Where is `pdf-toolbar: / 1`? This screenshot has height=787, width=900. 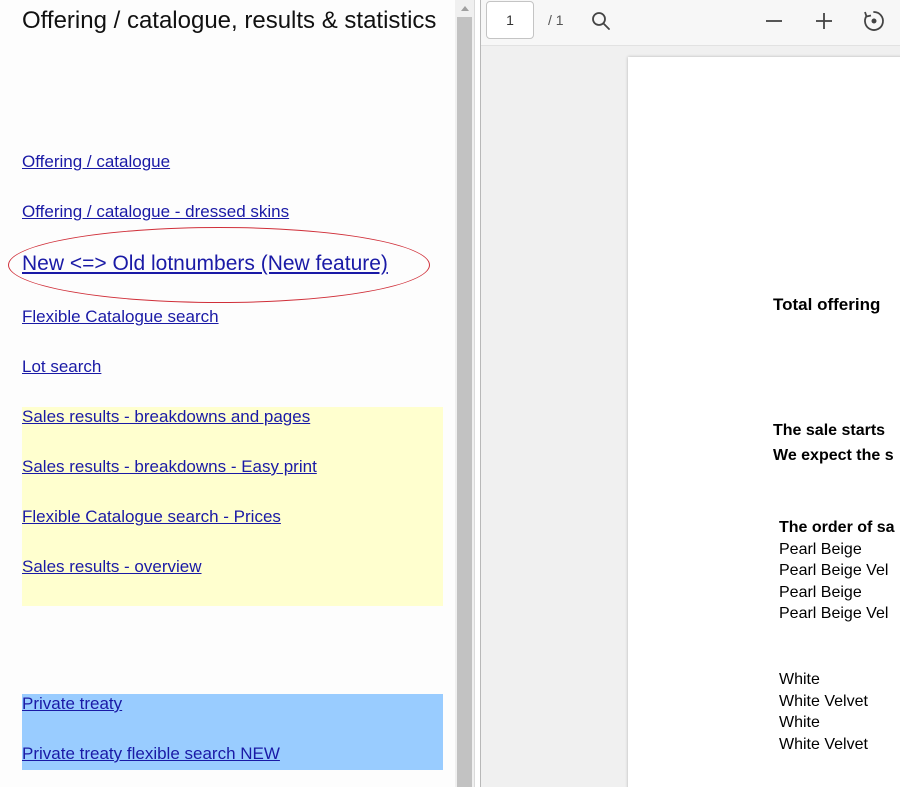 pdf-toolbar: / 1 is located at coordinates (690, 23).